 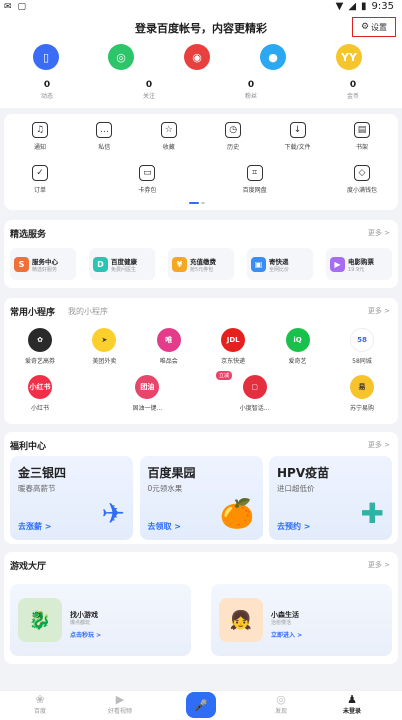 What do you see at coordinates (233, 340) in the screenshot?
I see `mini-app-icon: JDL` at bounding box center [233, 340].